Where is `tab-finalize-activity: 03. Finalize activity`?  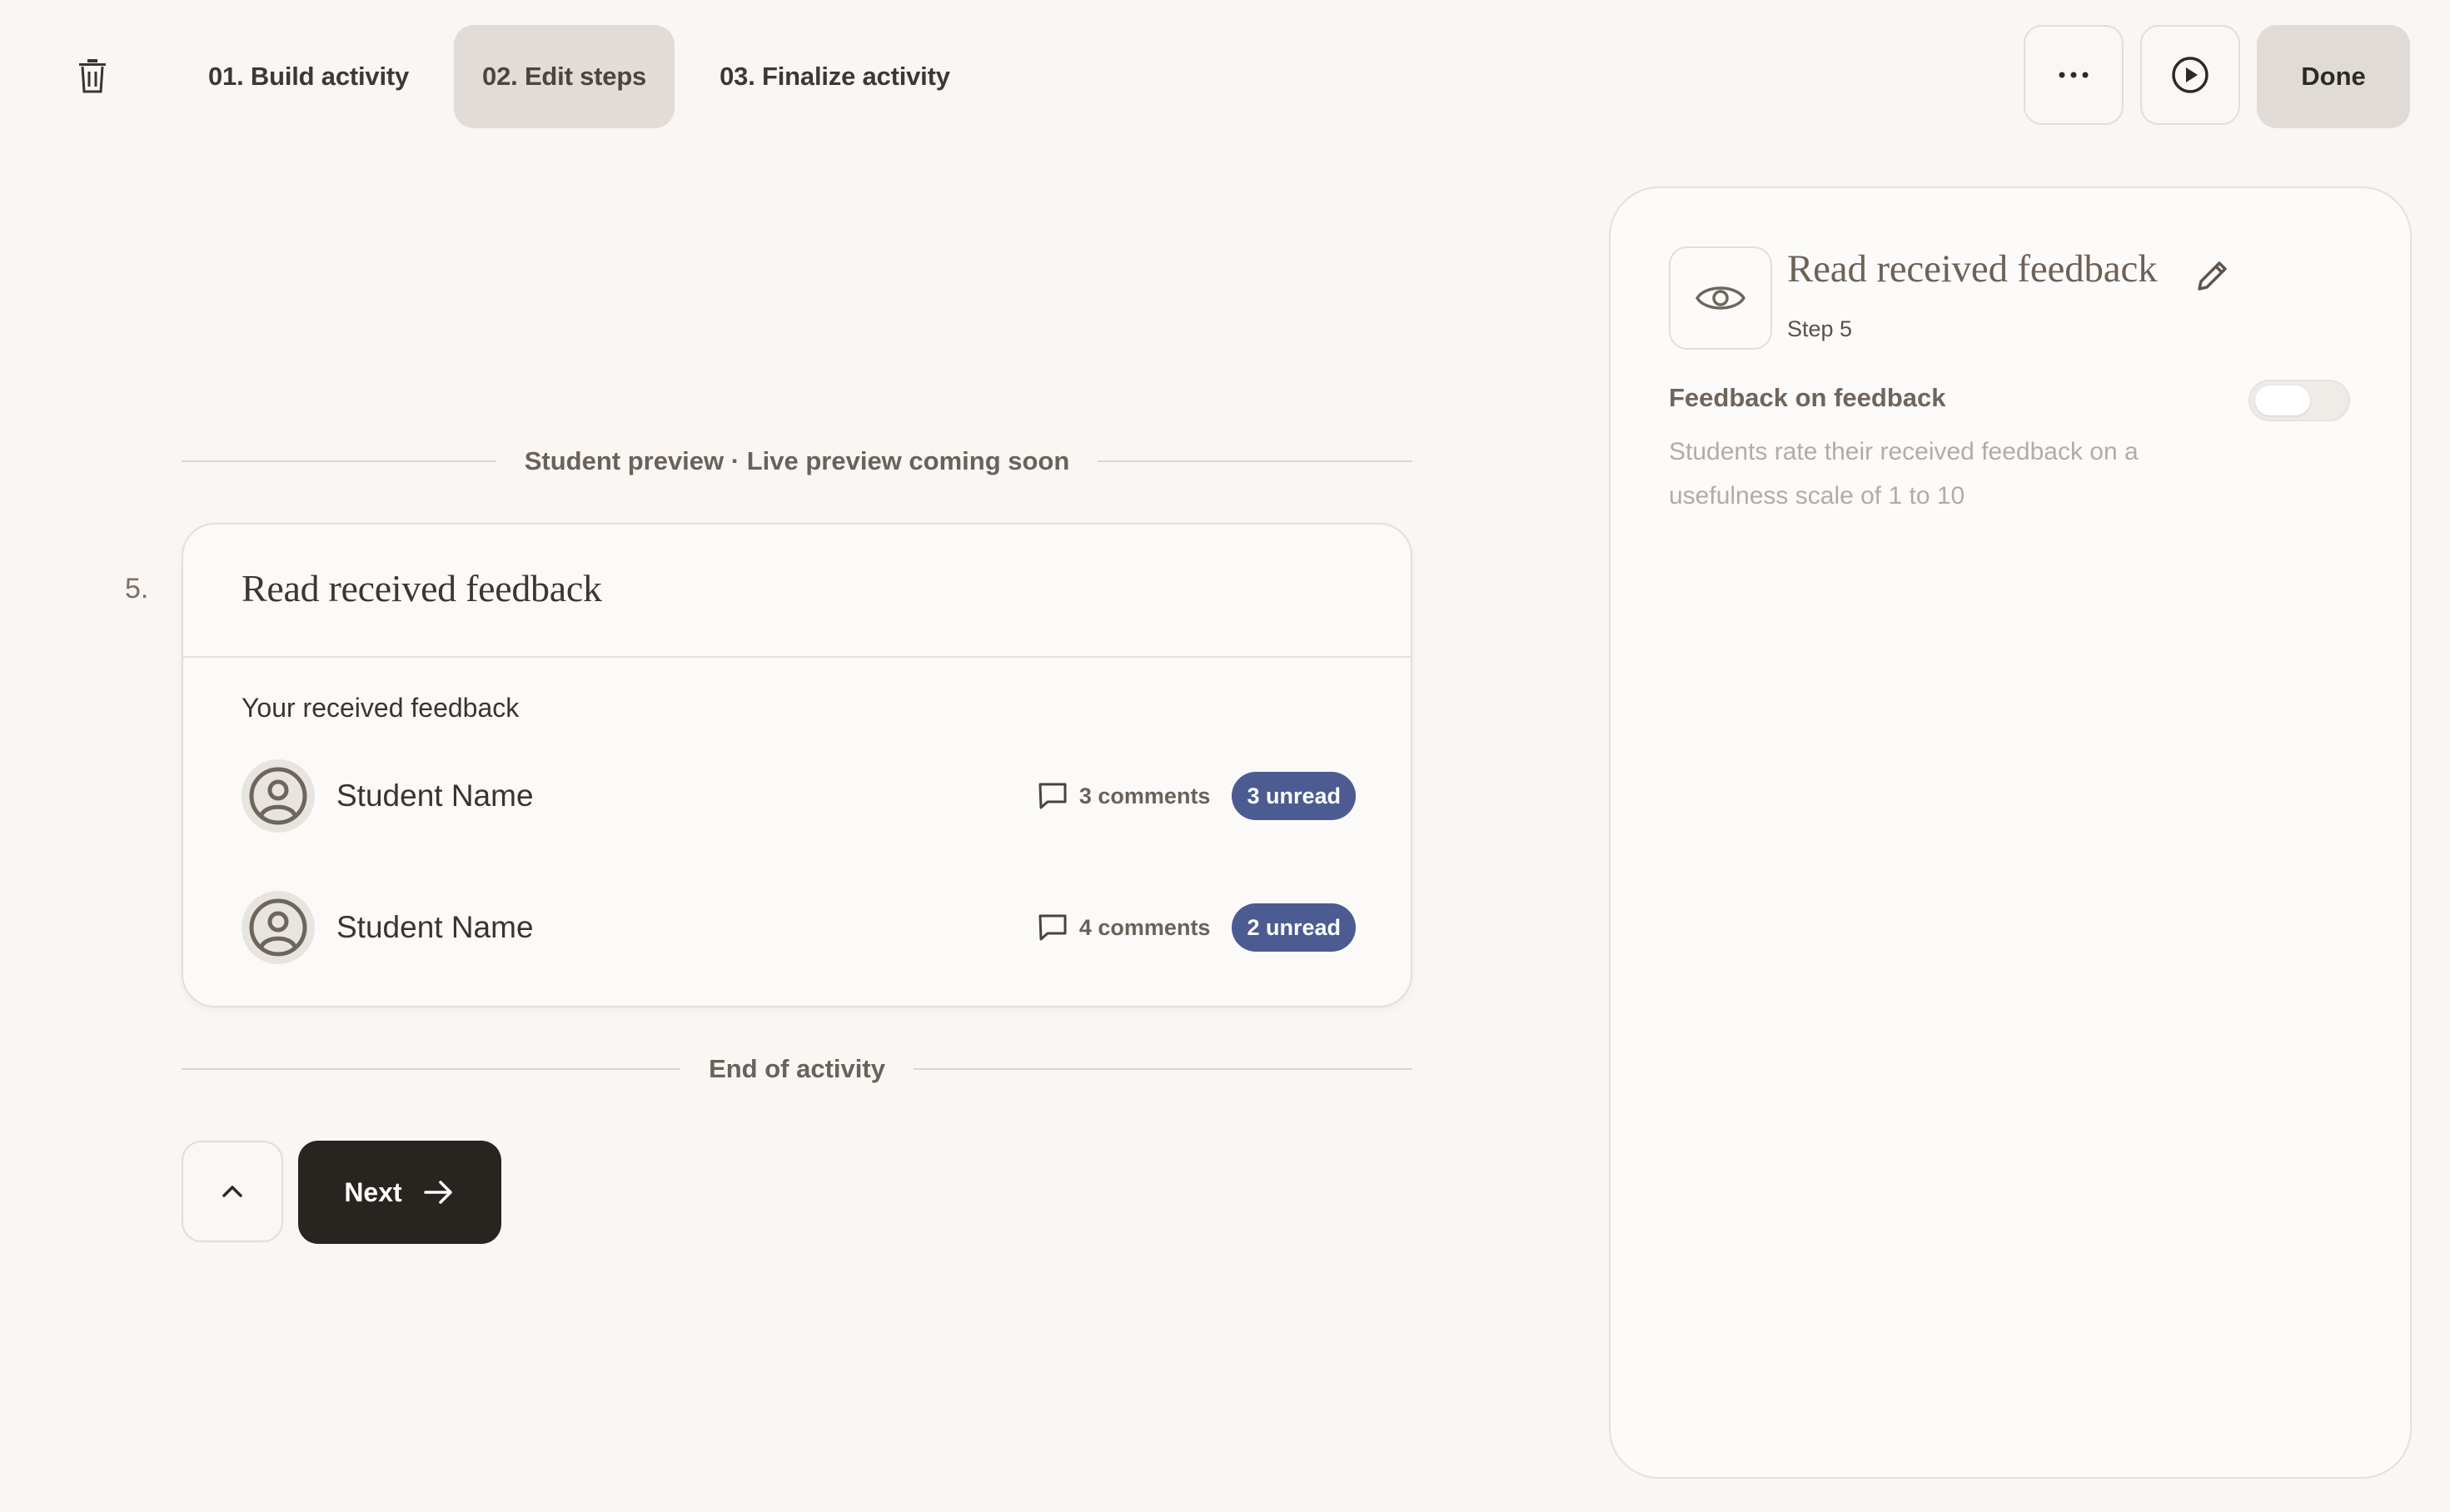 tab-finalize-activity: 03. Finalize activity is located at coordinates (835, 77).